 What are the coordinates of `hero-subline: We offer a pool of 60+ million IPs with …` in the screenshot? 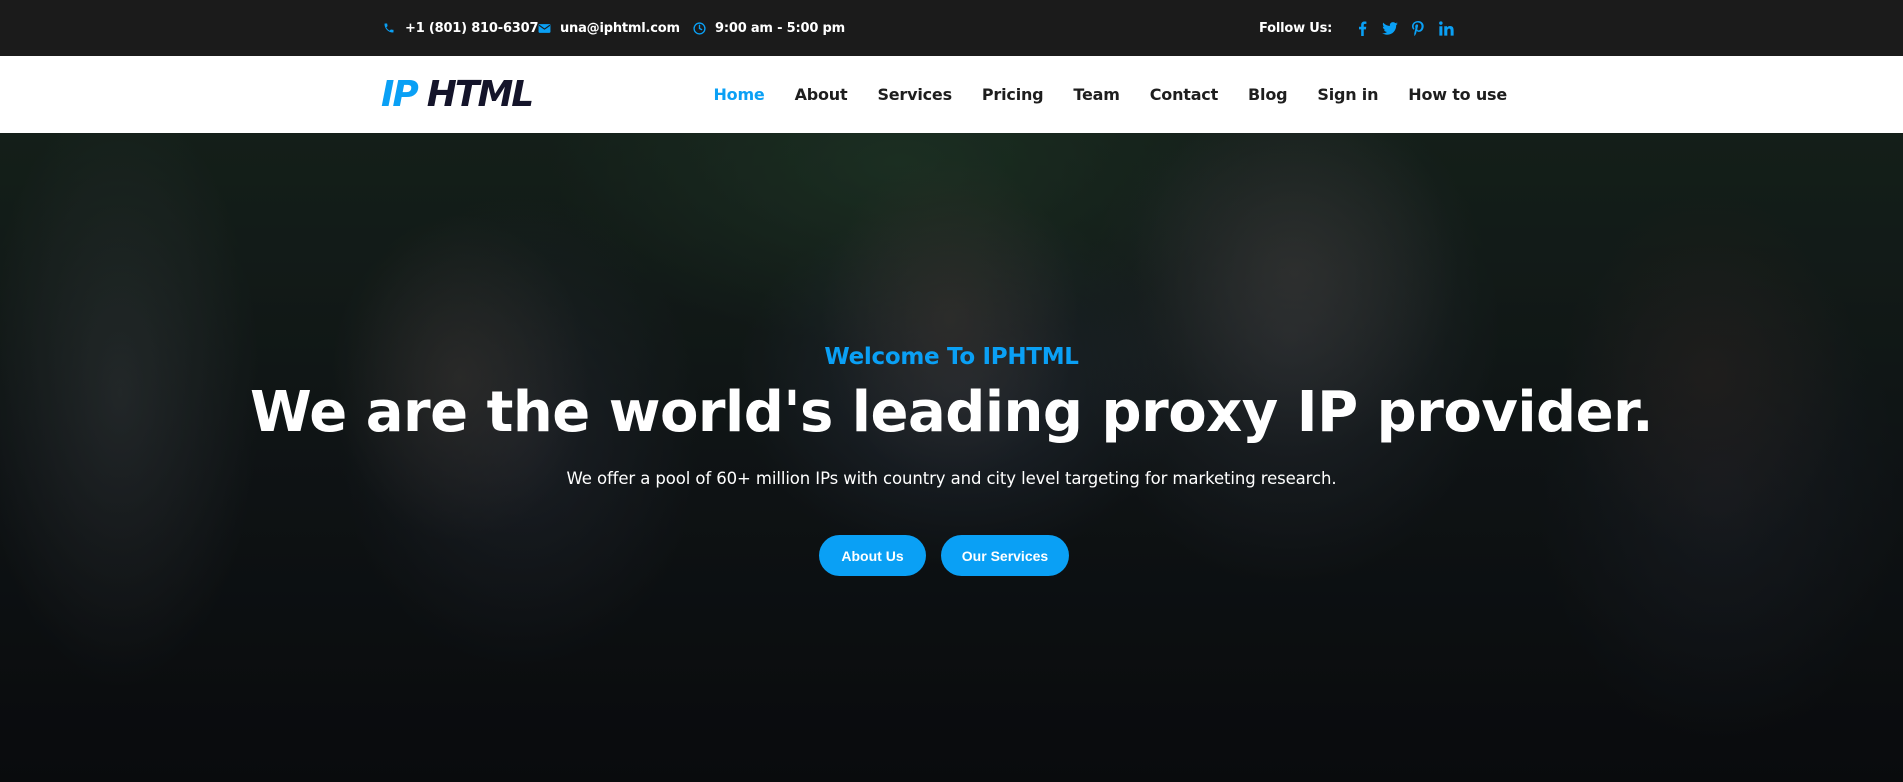 It's located at (951, 478).